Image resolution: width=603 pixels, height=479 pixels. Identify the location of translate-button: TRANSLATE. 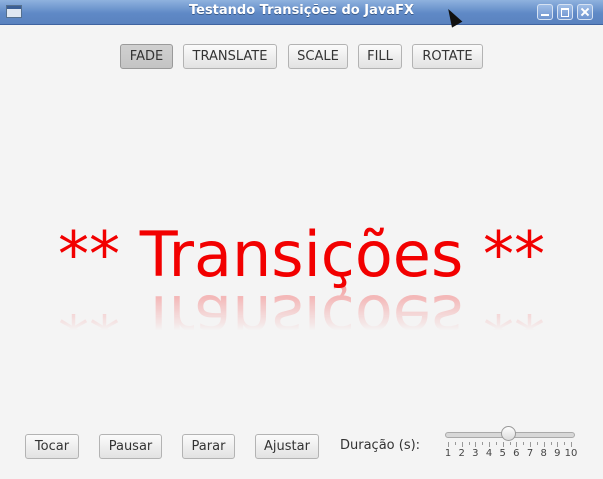
(230, 56).